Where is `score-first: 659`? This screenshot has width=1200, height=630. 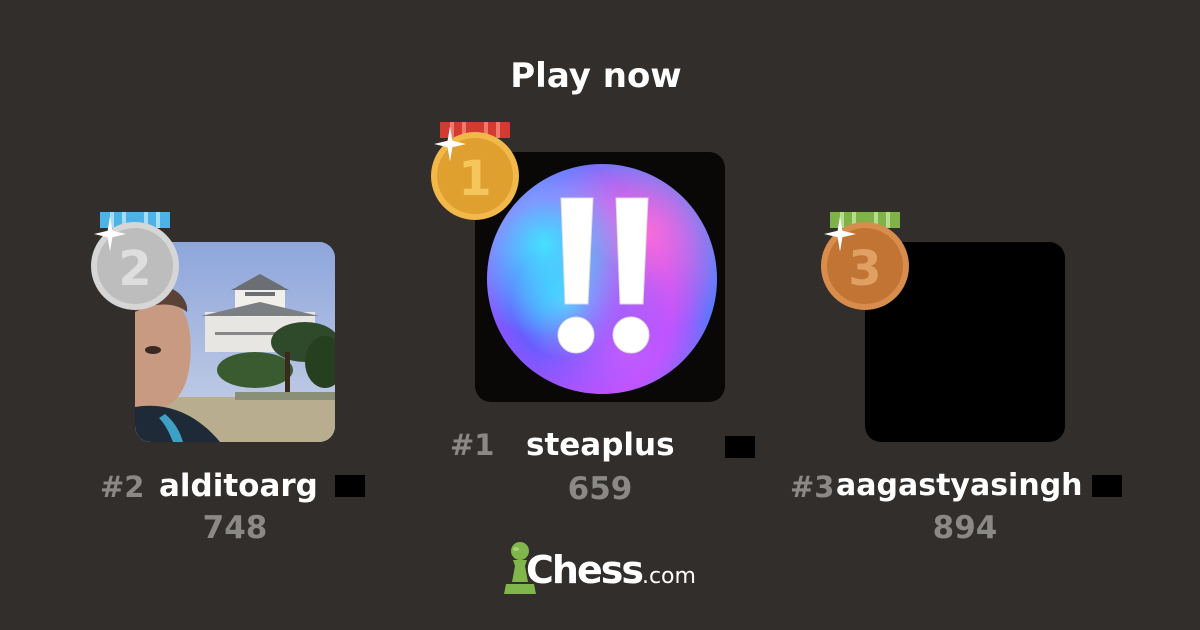 score-first: 659 is located at coordinates (600, 489).